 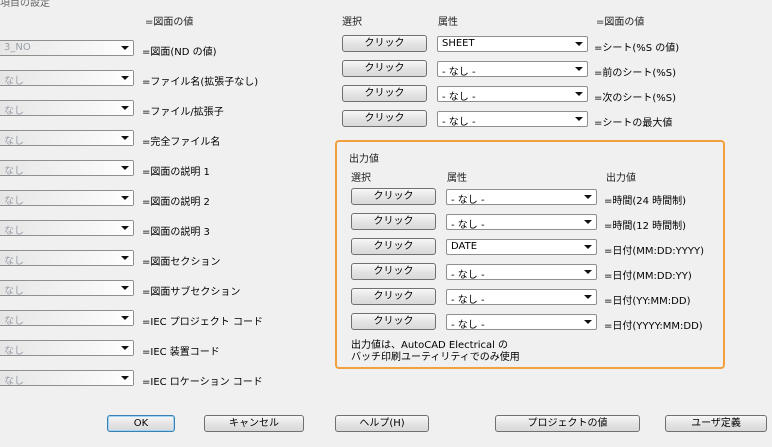 I want to click on ok-button: OK, so click(x=141, y=423).